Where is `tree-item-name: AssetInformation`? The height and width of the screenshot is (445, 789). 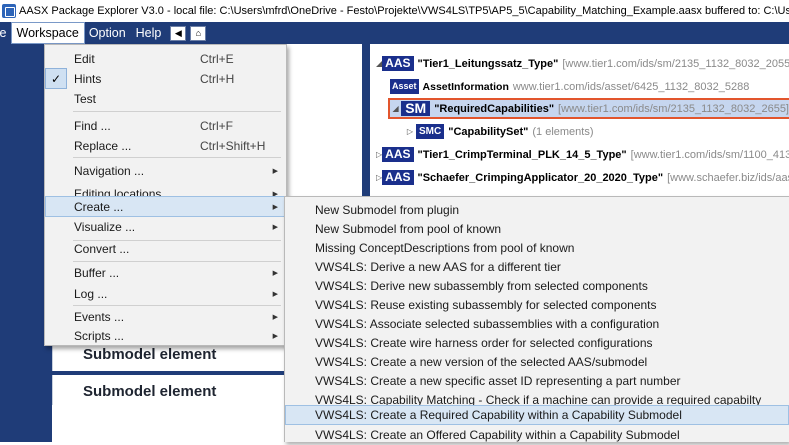 tree-item-name: AssetInformation is located at coordinates (465, 86).